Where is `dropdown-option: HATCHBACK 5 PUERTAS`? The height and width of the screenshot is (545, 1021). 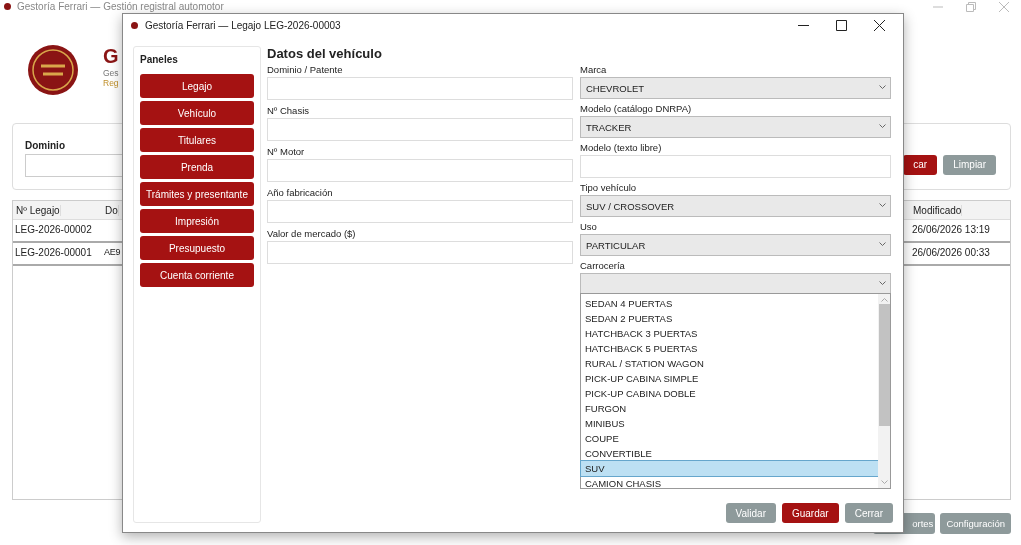
dropdown-option: HATCHBACK 5 PUERTAS is located at coordinates (729, 348).